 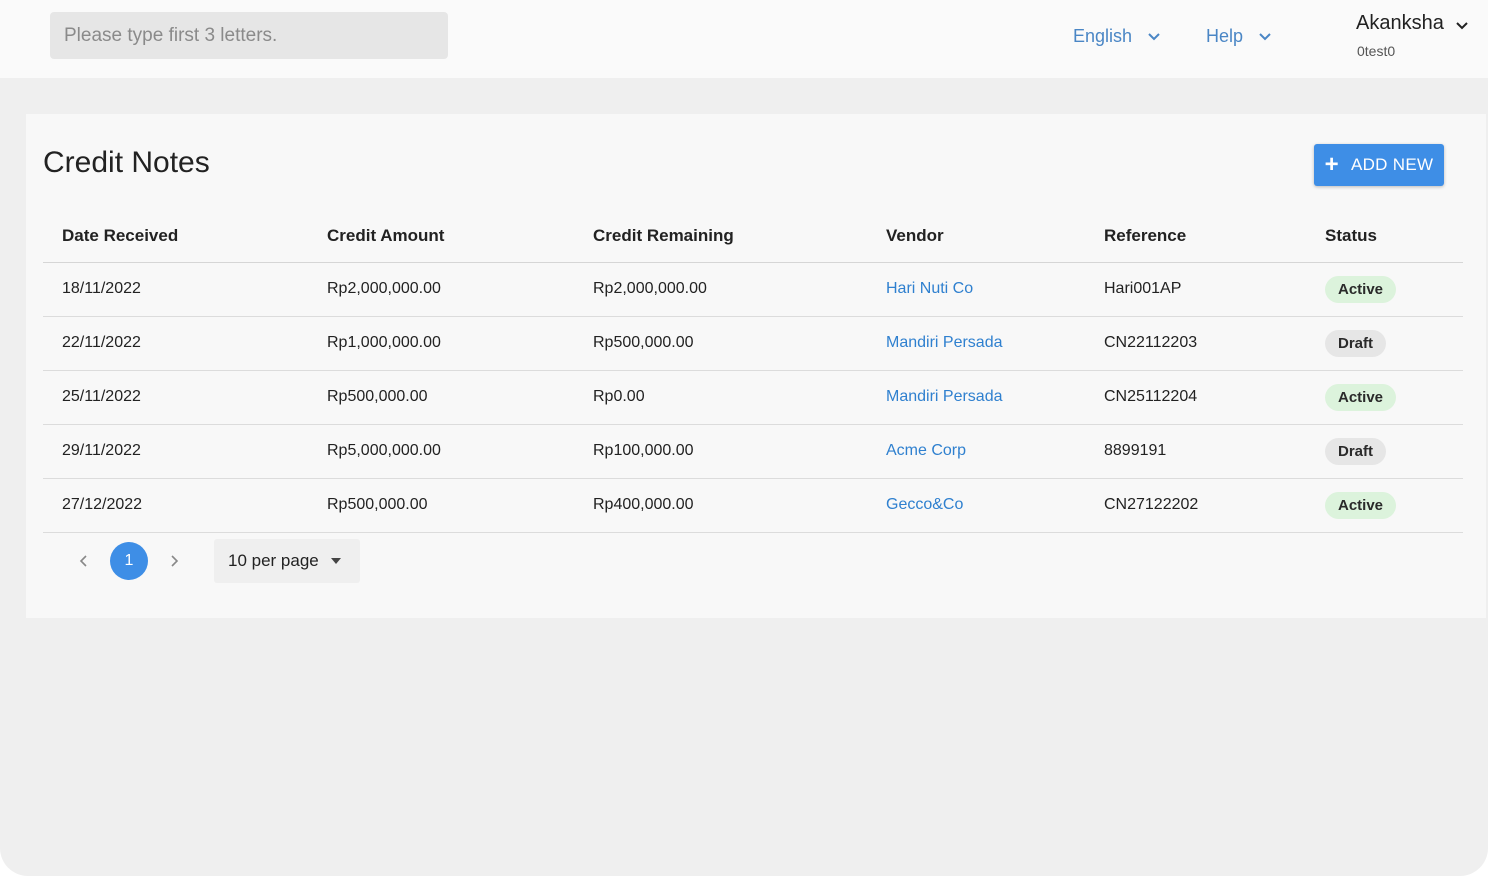 What do you see at coordinates (1103, 35) in the screenshot?
I see `language-label: English` at bounding box center [1103, 35].